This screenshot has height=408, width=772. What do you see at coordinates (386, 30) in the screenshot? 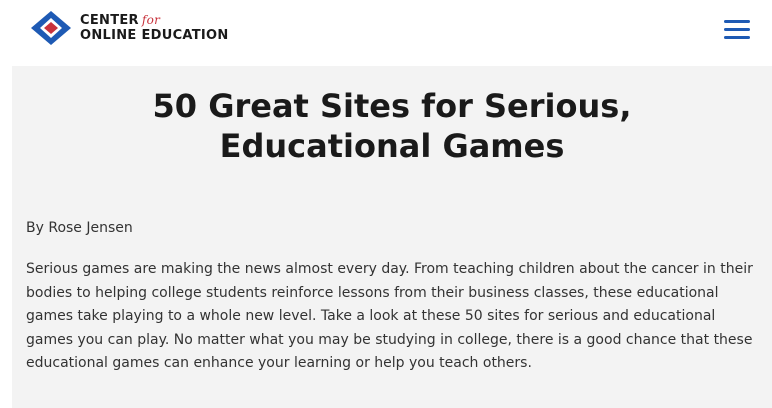
I see `site-header: CENTER for ONLINE EDUCATION` at bounding box center [386, 30].